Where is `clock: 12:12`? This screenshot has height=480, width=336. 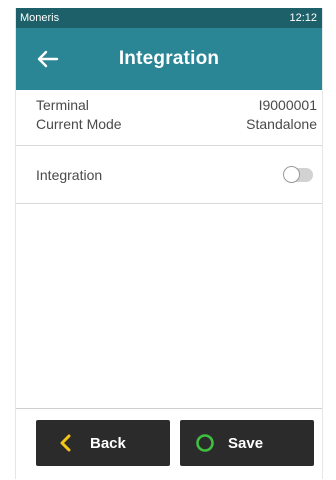
clock: 12:12 is located at coordinates (303, 18).